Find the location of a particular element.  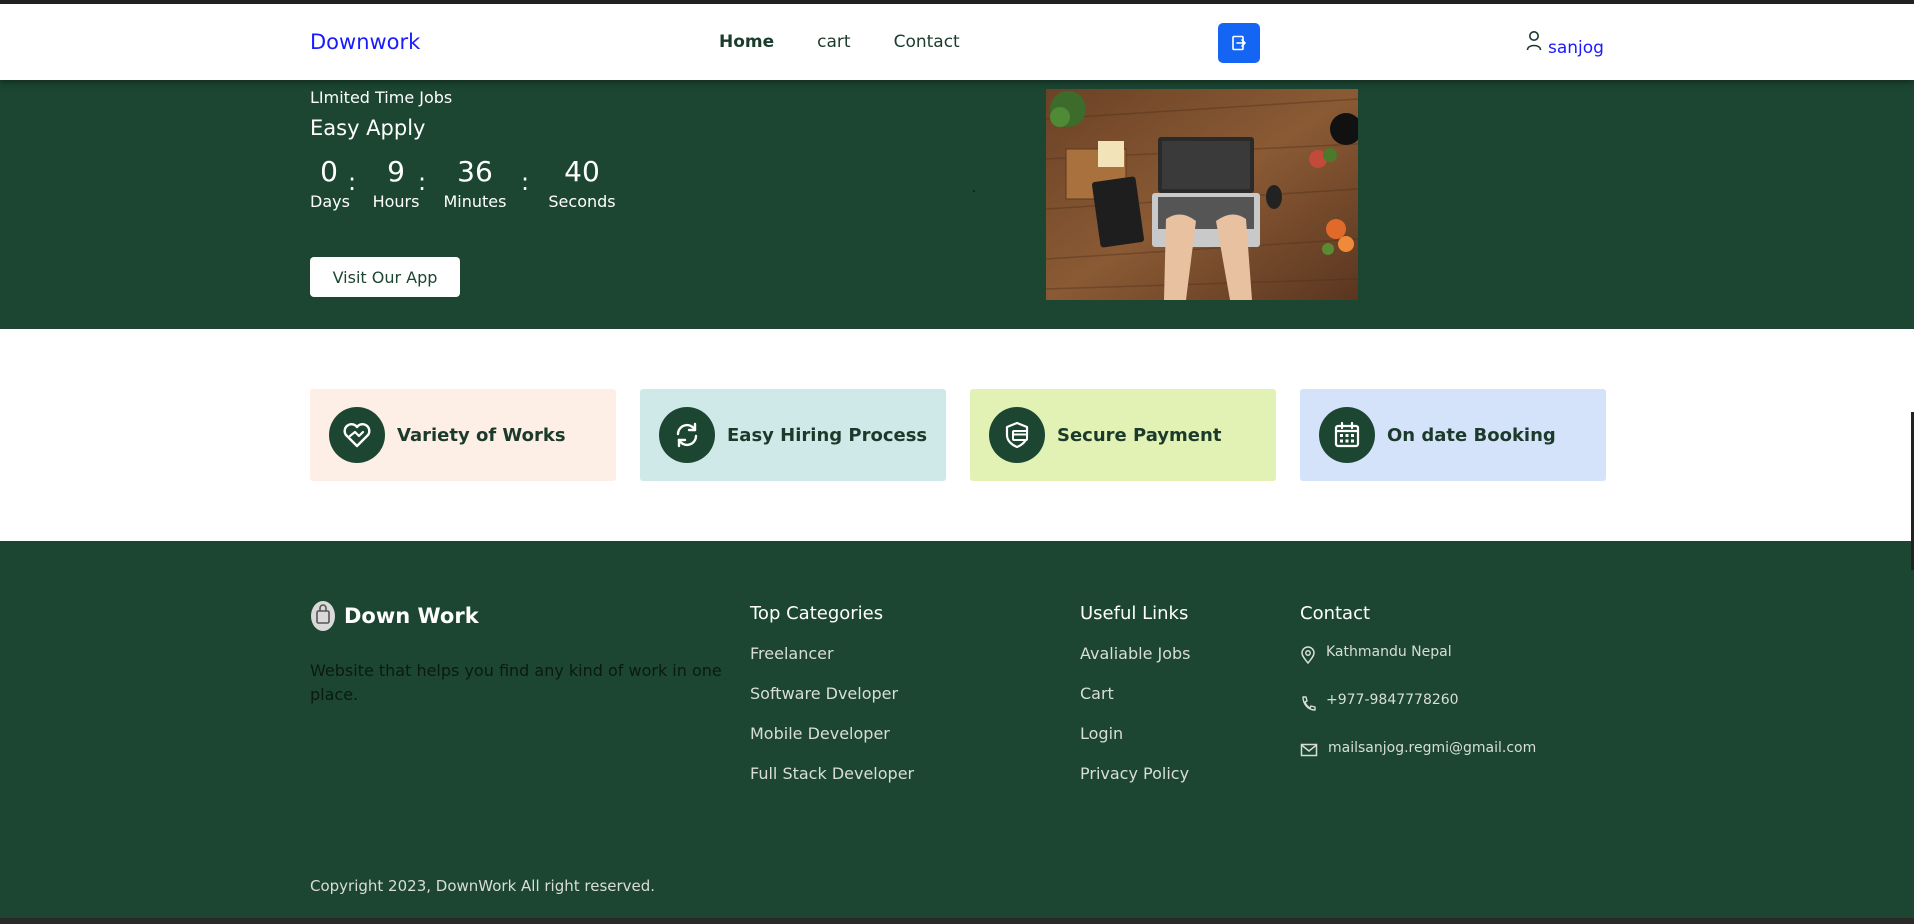

footer-brand: Down Work is located at coordinates (394, 616).